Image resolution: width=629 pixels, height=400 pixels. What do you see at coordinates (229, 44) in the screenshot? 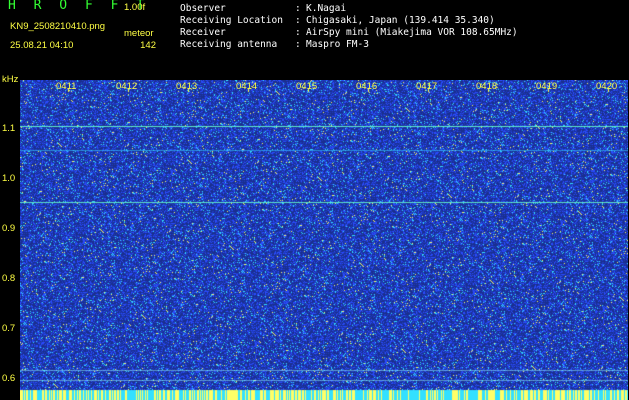
I see `antenna-key: Receiving antenna` at bounding box center [229, 44].